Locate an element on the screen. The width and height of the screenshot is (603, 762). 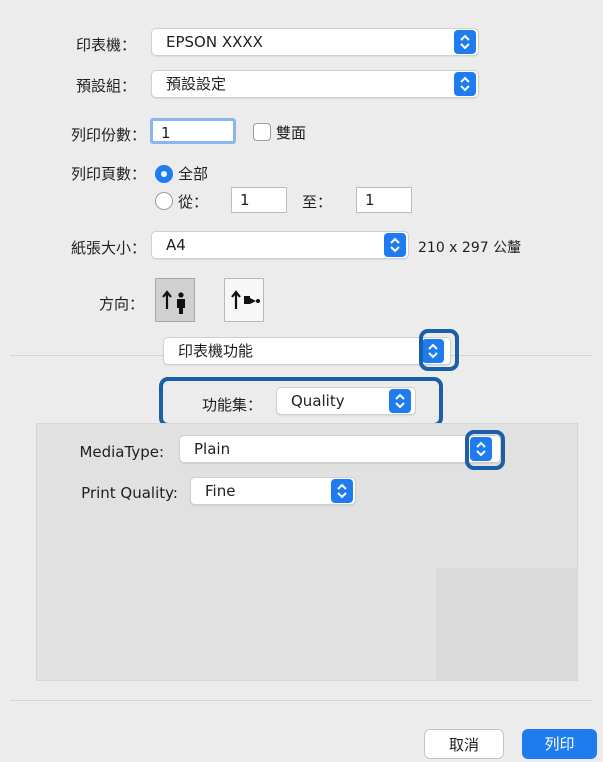
pages-to-label: 至： is located at coordinates (317, 202).